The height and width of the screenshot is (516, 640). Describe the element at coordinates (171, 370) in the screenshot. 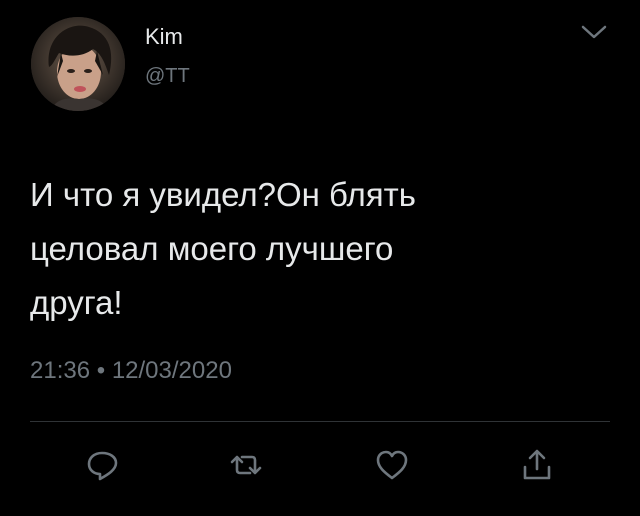

I see `tweet-date: 12/03/2020` at that location.